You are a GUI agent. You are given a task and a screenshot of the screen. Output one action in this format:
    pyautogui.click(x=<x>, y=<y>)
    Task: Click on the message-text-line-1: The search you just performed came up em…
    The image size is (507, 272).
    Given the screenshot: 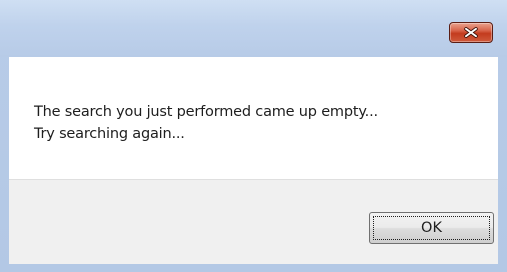 What is the action you would take?
    pyautogui.click(x=206, y=112)
    